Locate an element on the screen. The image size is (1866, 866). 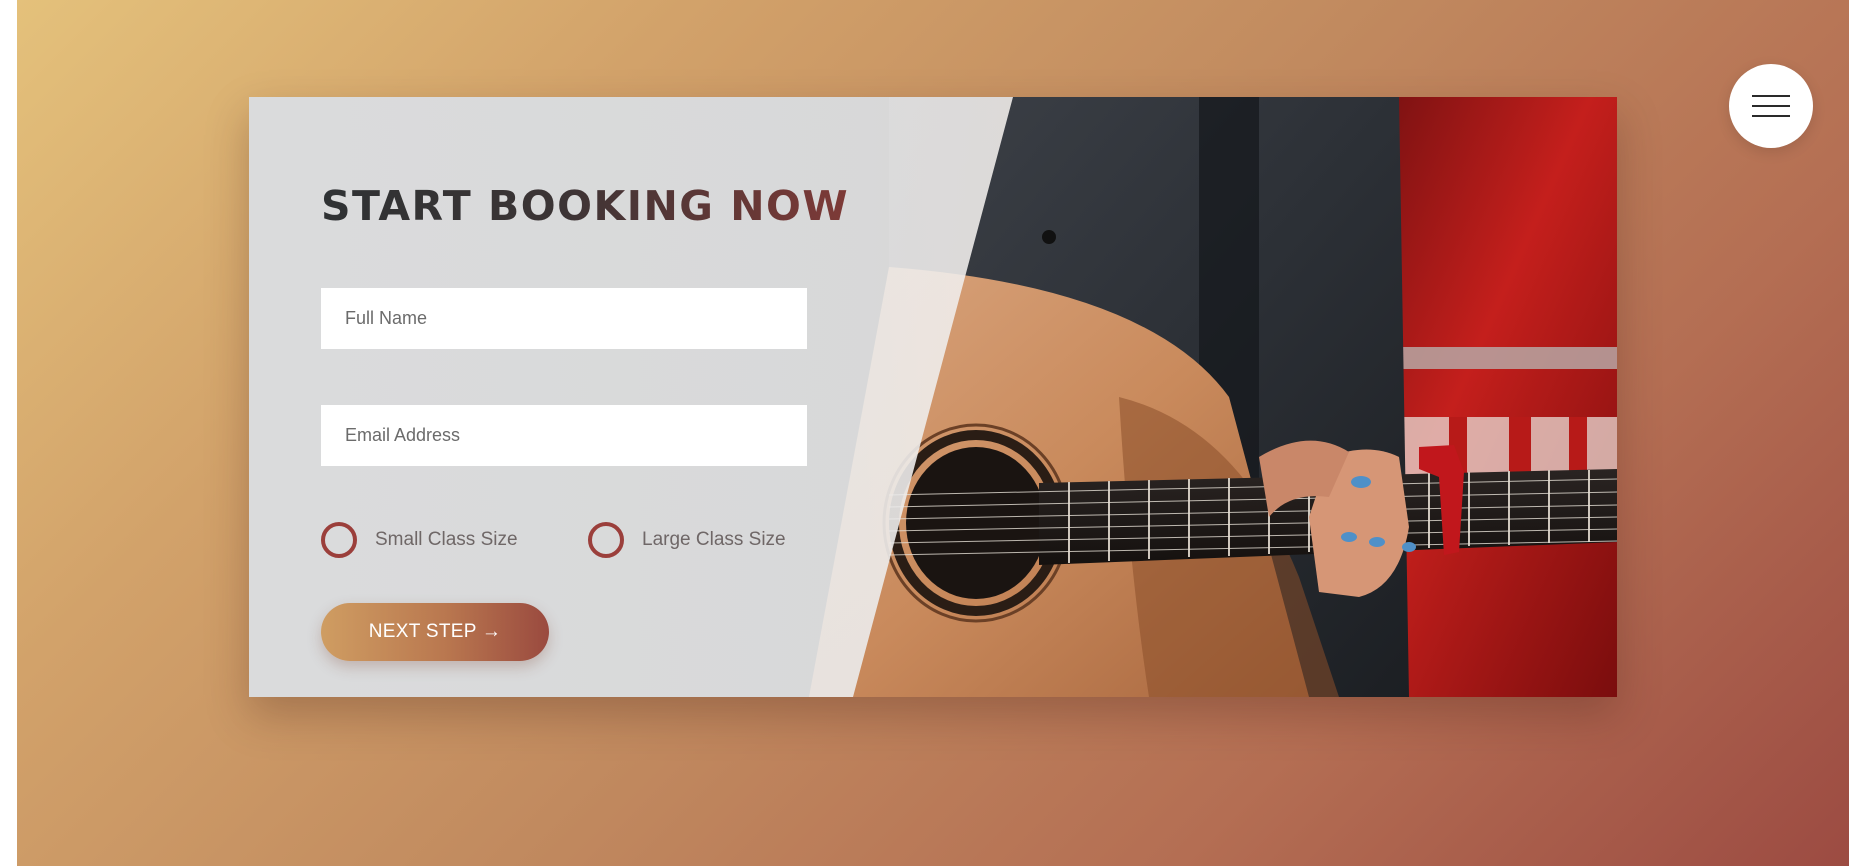
small-class-size-label: Small Class Size is located at coordinates (446, 539).